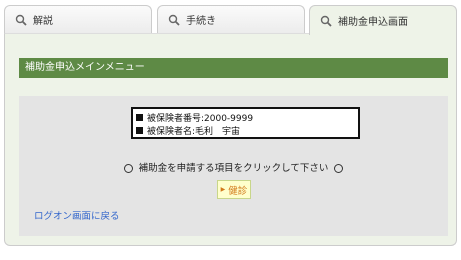 The height and width of the screenshot is (260, 461). Describe the element at coordinates (238, 191) in the screenshot. I see `health-check-label: 健診` at that location.